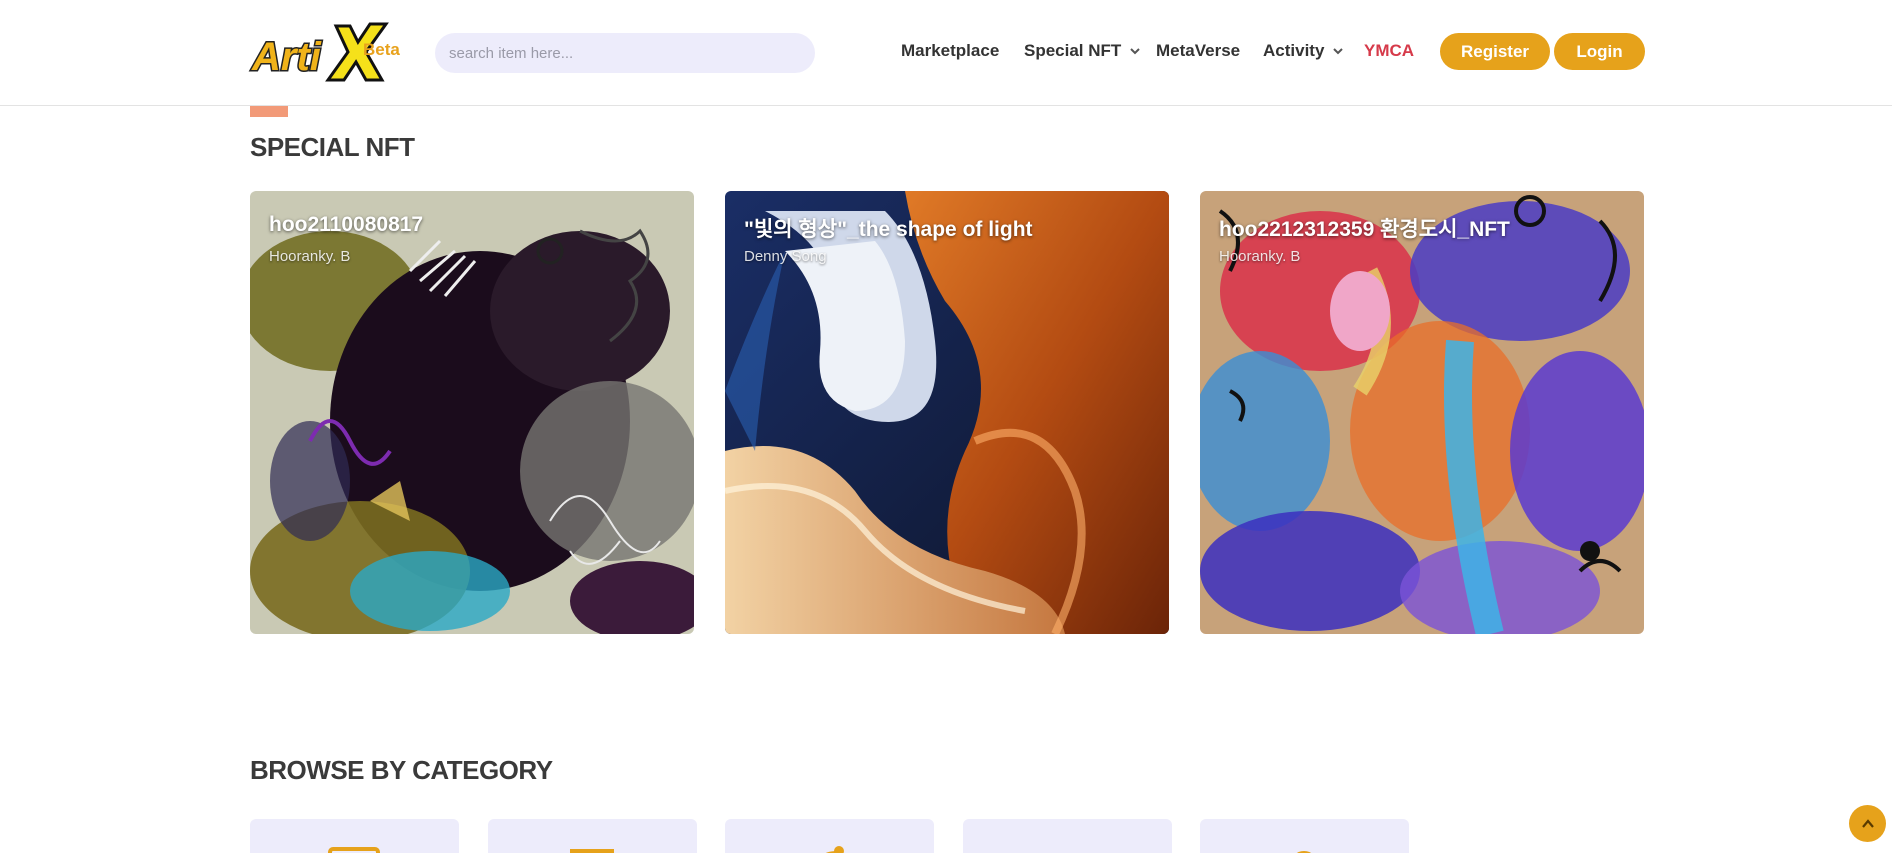 The width and height of the screenshot is (1892, 853). I want to click on browse-category-title: BROWSE BY CATEGORY, so click(401, 770).